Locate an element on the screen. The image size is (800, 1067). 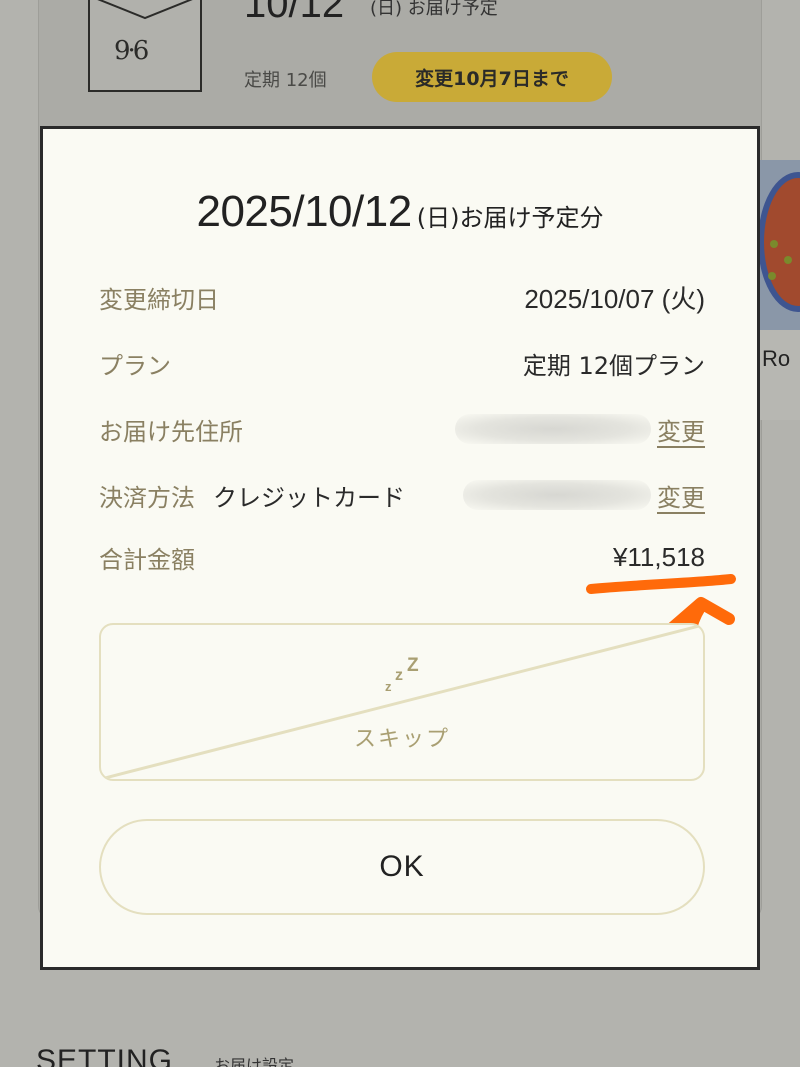
total-amount: ¥11,518 is located at coordinates (658, 556).